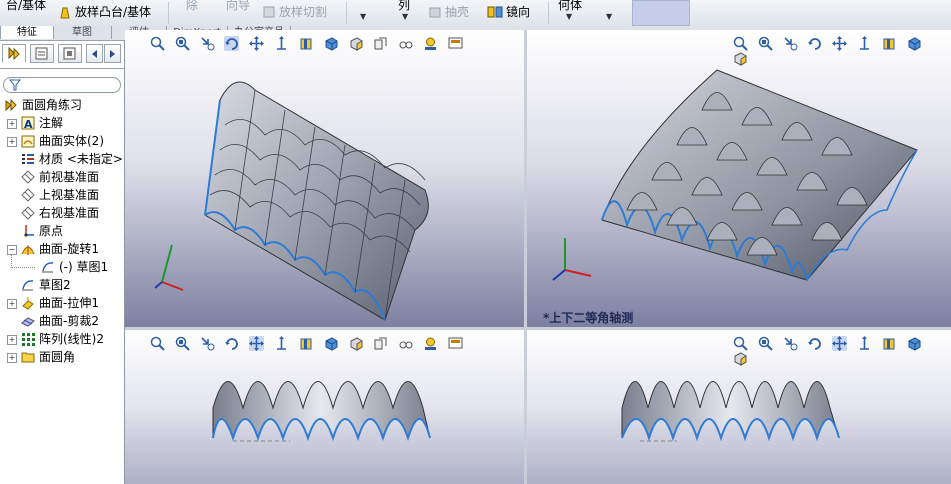 The height and width of the screenshot is (484, 951). I want to click on origin-icon, so click(29, 231).